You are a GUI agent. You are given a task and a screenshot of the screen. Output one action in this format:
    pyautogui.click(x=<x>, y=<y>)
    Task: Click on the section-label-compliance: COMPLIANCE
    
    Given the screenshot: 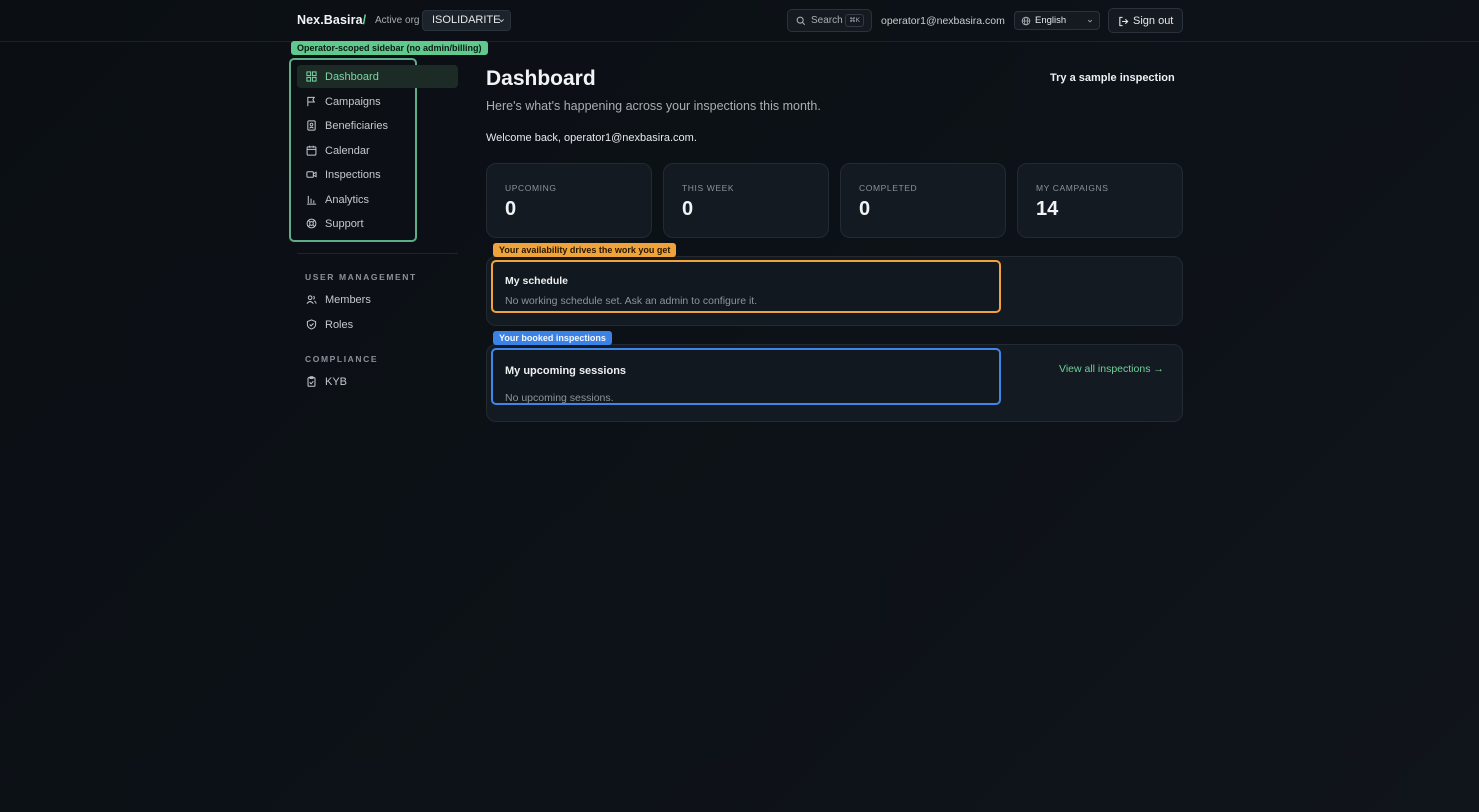 What is the action you would take?
    pyautogui.click(x=342, y=359)
    